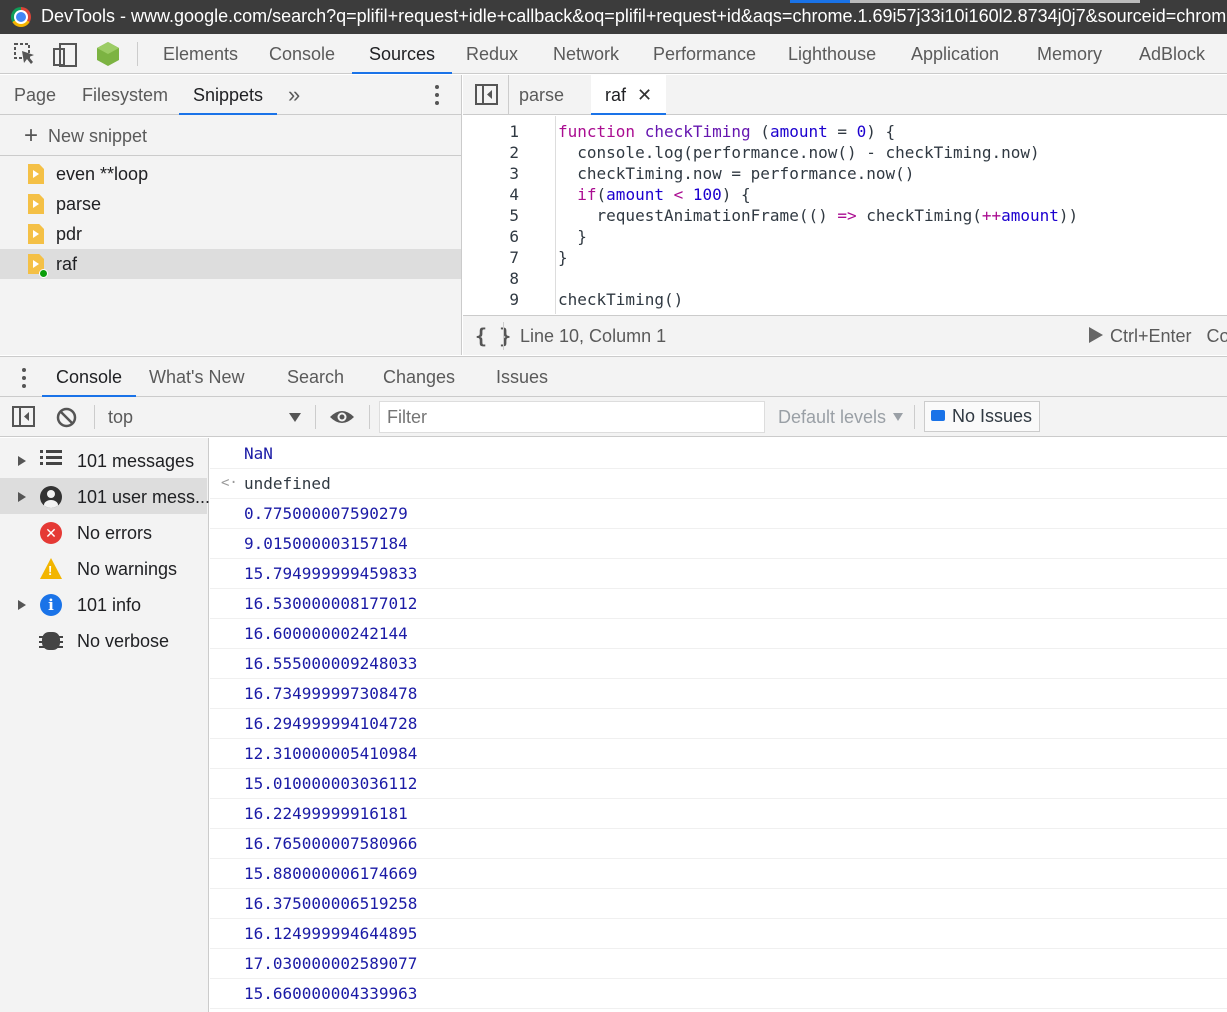 This screenshot has width=1227, height=1012. Describe the element at coordinates (51, 605) in the screenshot. I see `info-icon: i` at that location.